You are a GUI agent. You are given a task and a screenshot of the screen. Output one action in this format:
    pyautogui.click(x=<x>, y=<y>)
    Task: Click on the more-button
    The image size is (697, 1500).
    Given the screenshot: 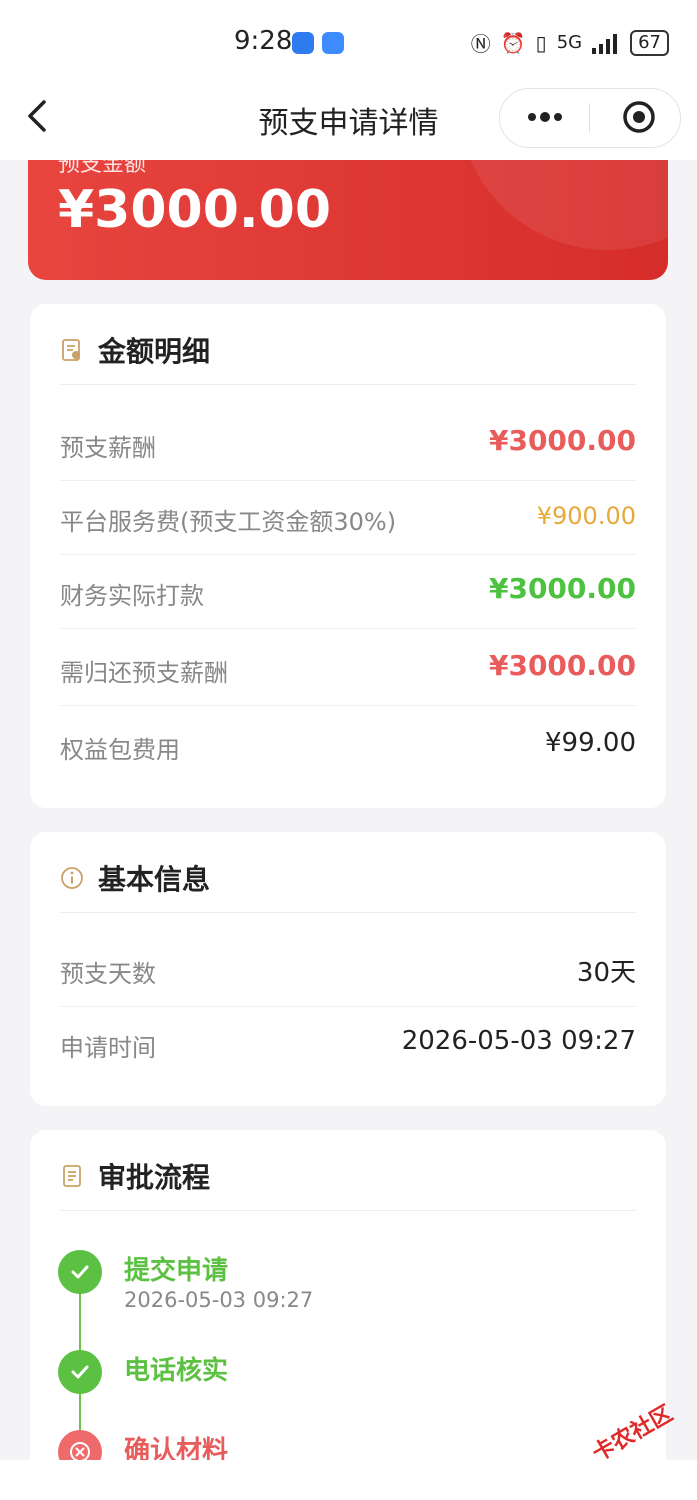 What is the action you would take?
    pyautogui.click(x=545, y=117)
    